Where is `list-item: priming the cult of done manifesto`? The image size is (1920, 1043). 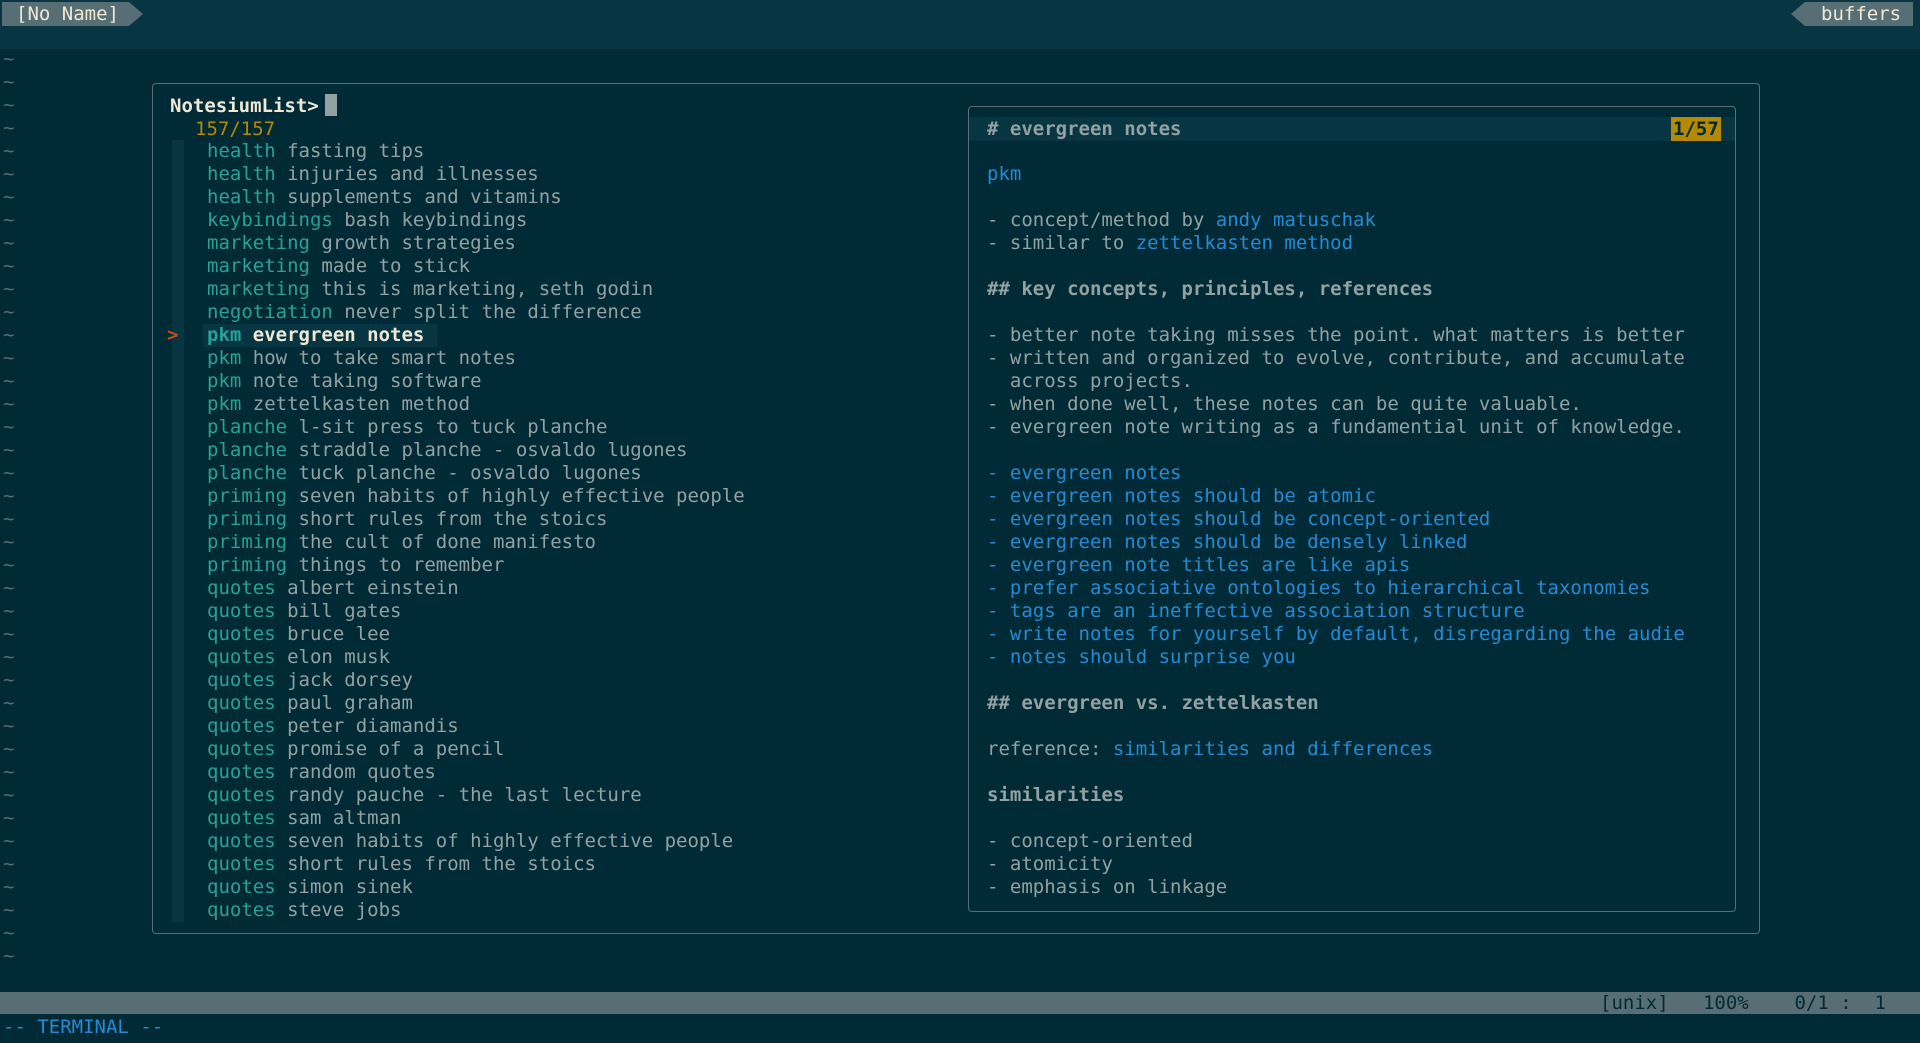 list-item: priming the cult of done manifesto is located at coordinates (476, 542).